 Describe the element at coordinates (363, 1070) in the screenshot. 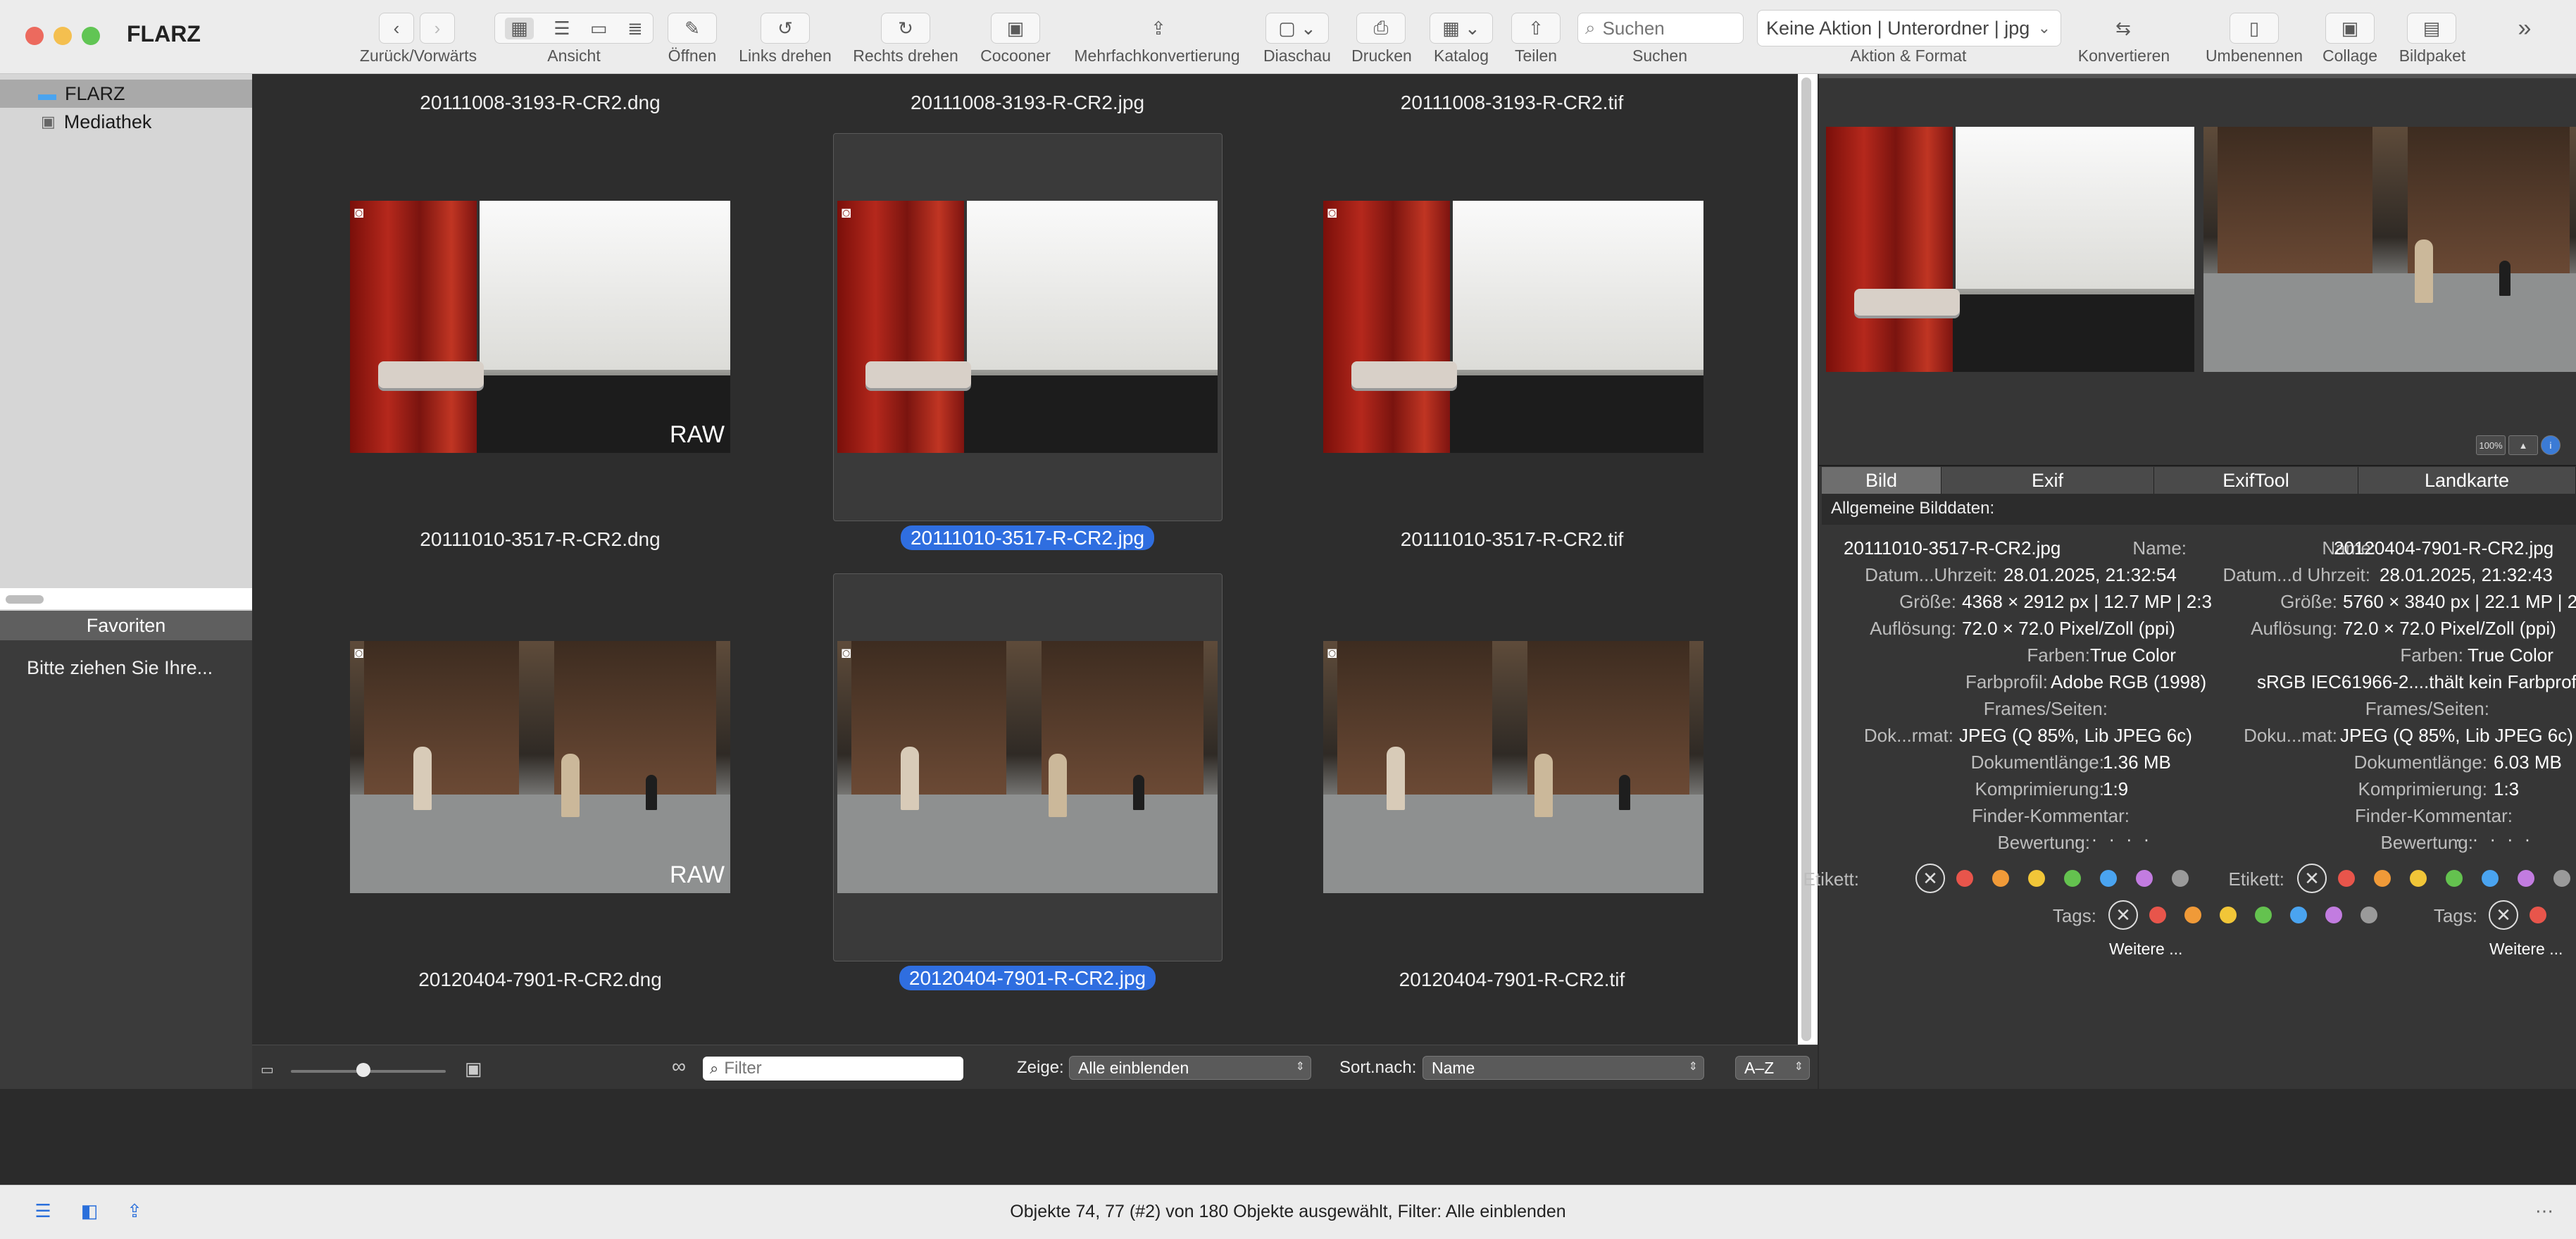

I see `slider-knob` at that location.